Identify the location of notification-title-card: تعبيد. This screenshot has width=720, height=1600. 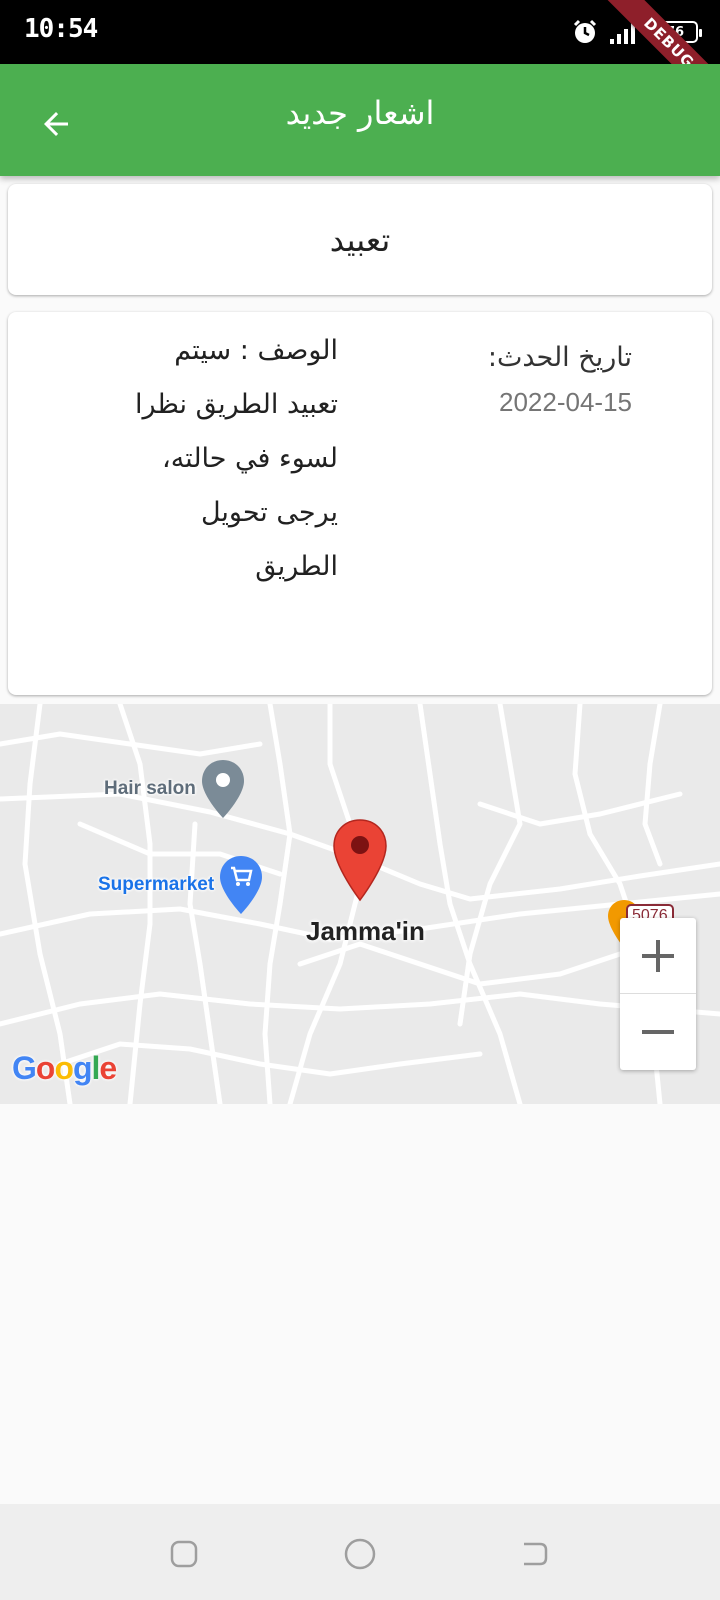
(360, 239).